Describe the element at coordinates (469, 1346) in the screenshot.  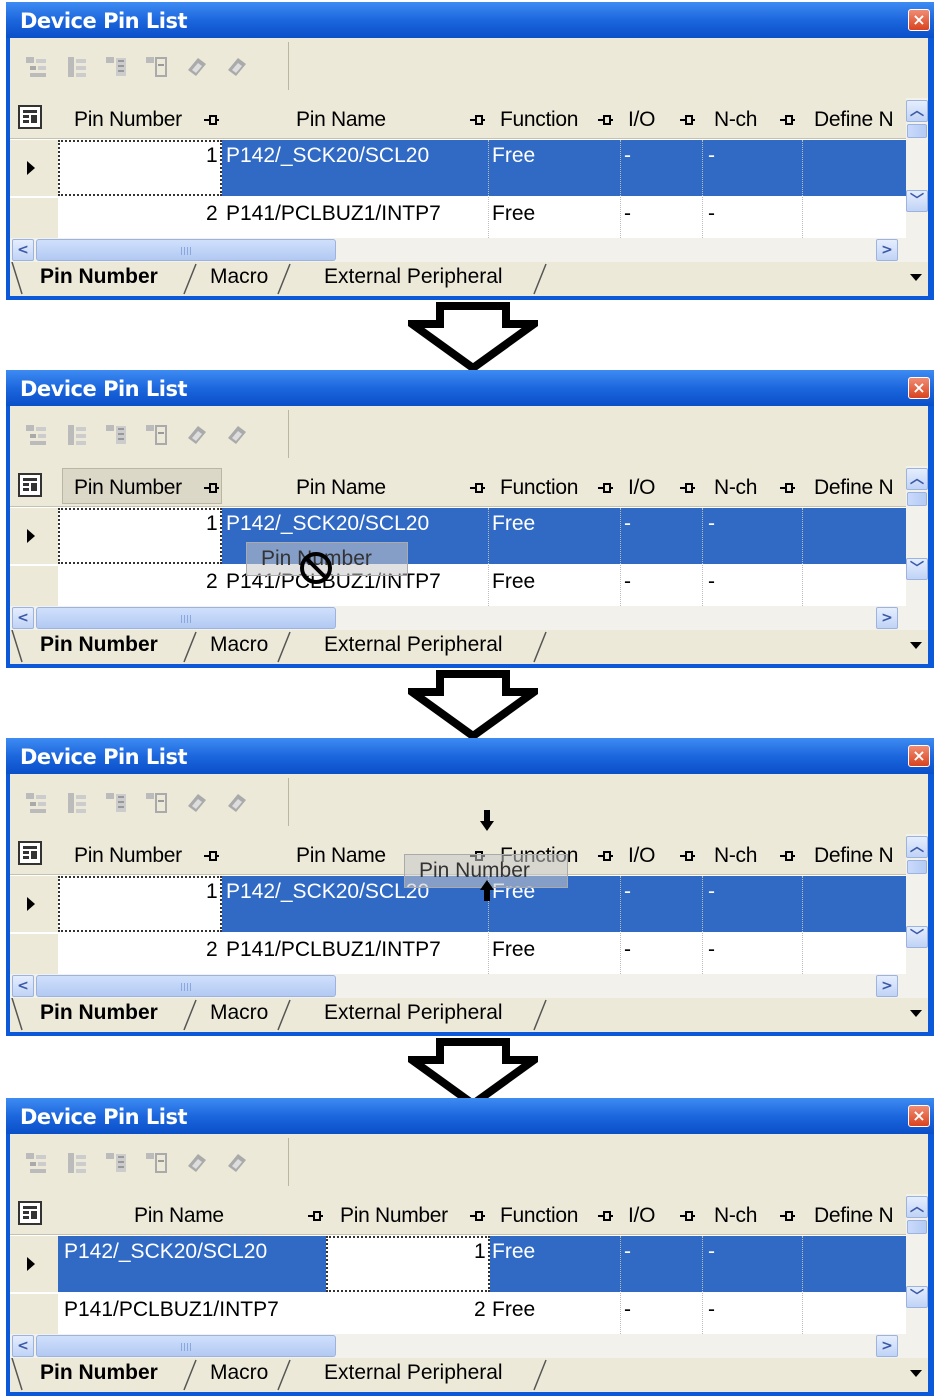
I see `horizontal-scrollbar: < >` at that location.